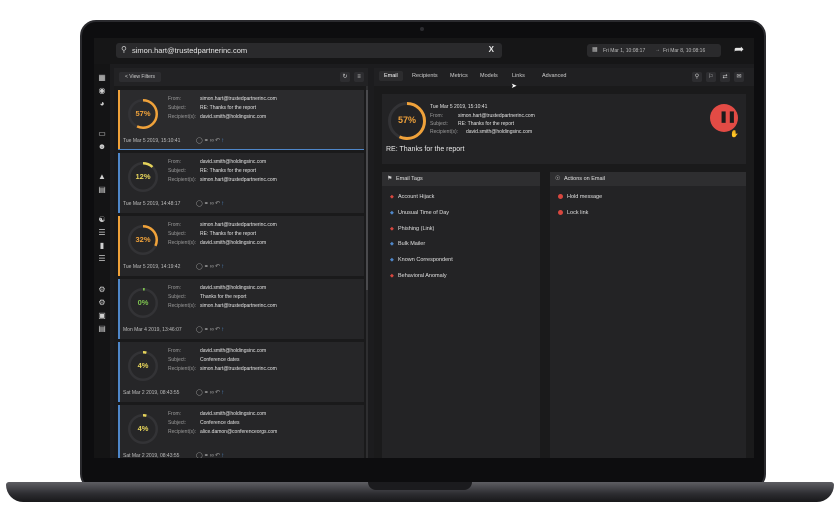  What do you see at coordinates (459, 76) in the screenshot?
I see `tab-metrics: Metrics` at bounding box center [459, 76].